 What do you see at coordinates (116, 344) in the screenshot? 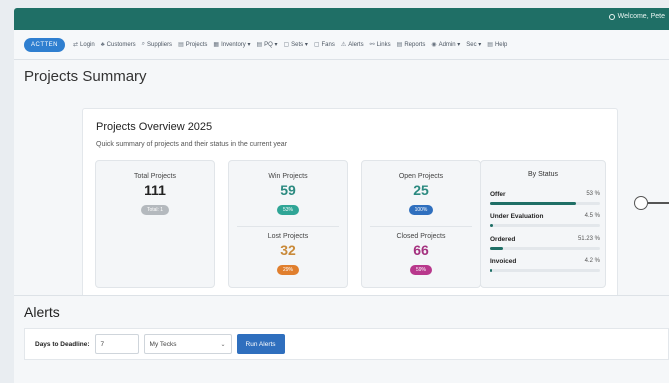
I see `days-to-deadline-input: 7` at bounding box center [116, 344].